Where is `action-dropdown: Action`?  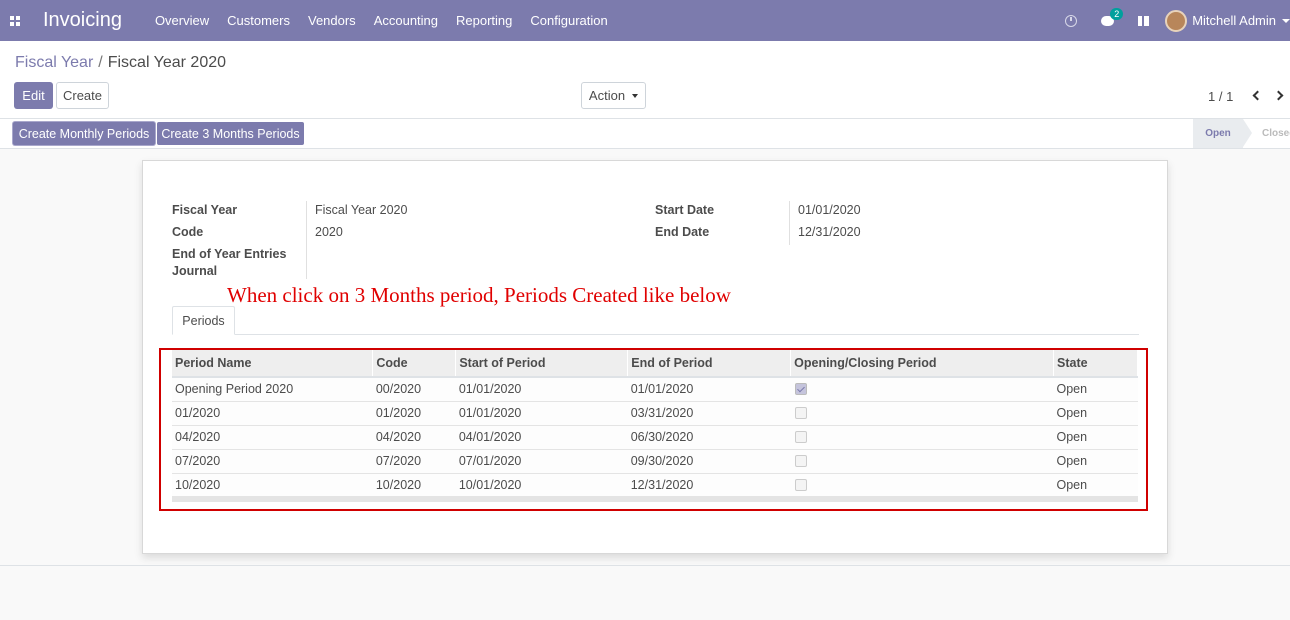 action-dropdown: Action is located at coordinates (613, 95).